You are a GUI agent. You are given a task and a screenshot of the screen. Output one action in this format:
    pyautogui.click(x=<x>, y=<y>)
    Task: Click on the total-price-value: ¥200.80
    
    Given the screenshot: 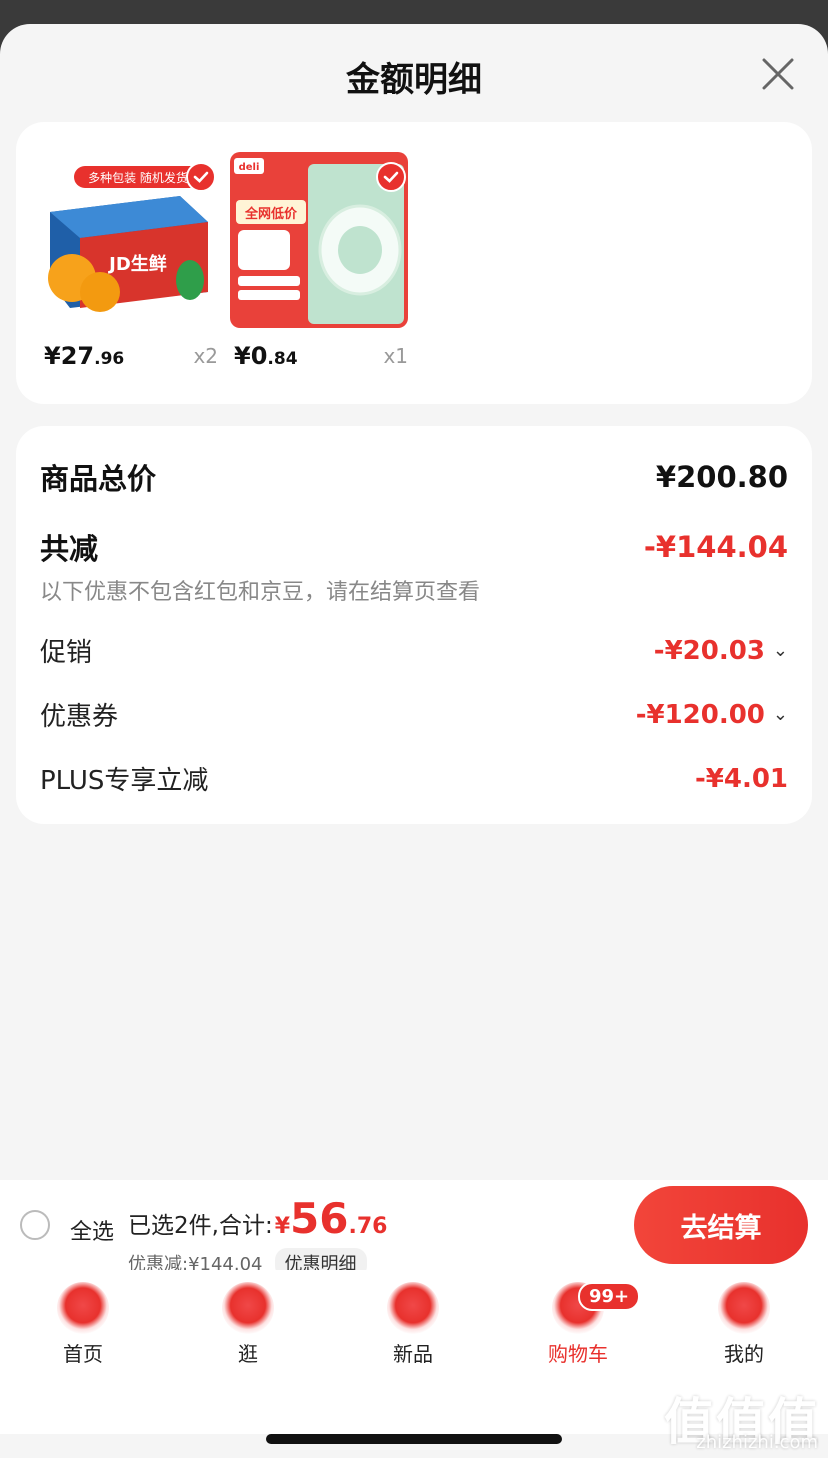 What is the action you would take?
    pyautogui.click(x=721, y=477)
    